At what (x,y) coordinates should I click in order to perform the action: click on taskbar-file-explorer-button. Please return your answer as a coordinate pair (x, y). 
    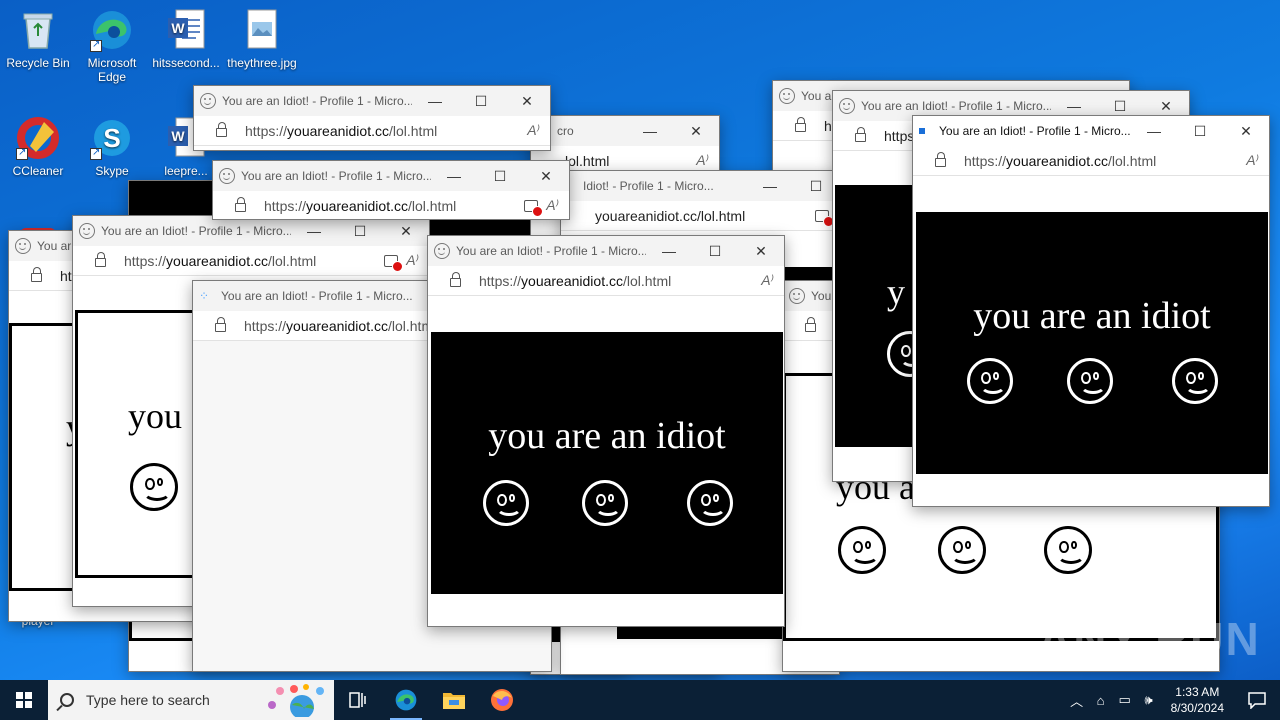
    Looking at the image, I should click on (454, 700).